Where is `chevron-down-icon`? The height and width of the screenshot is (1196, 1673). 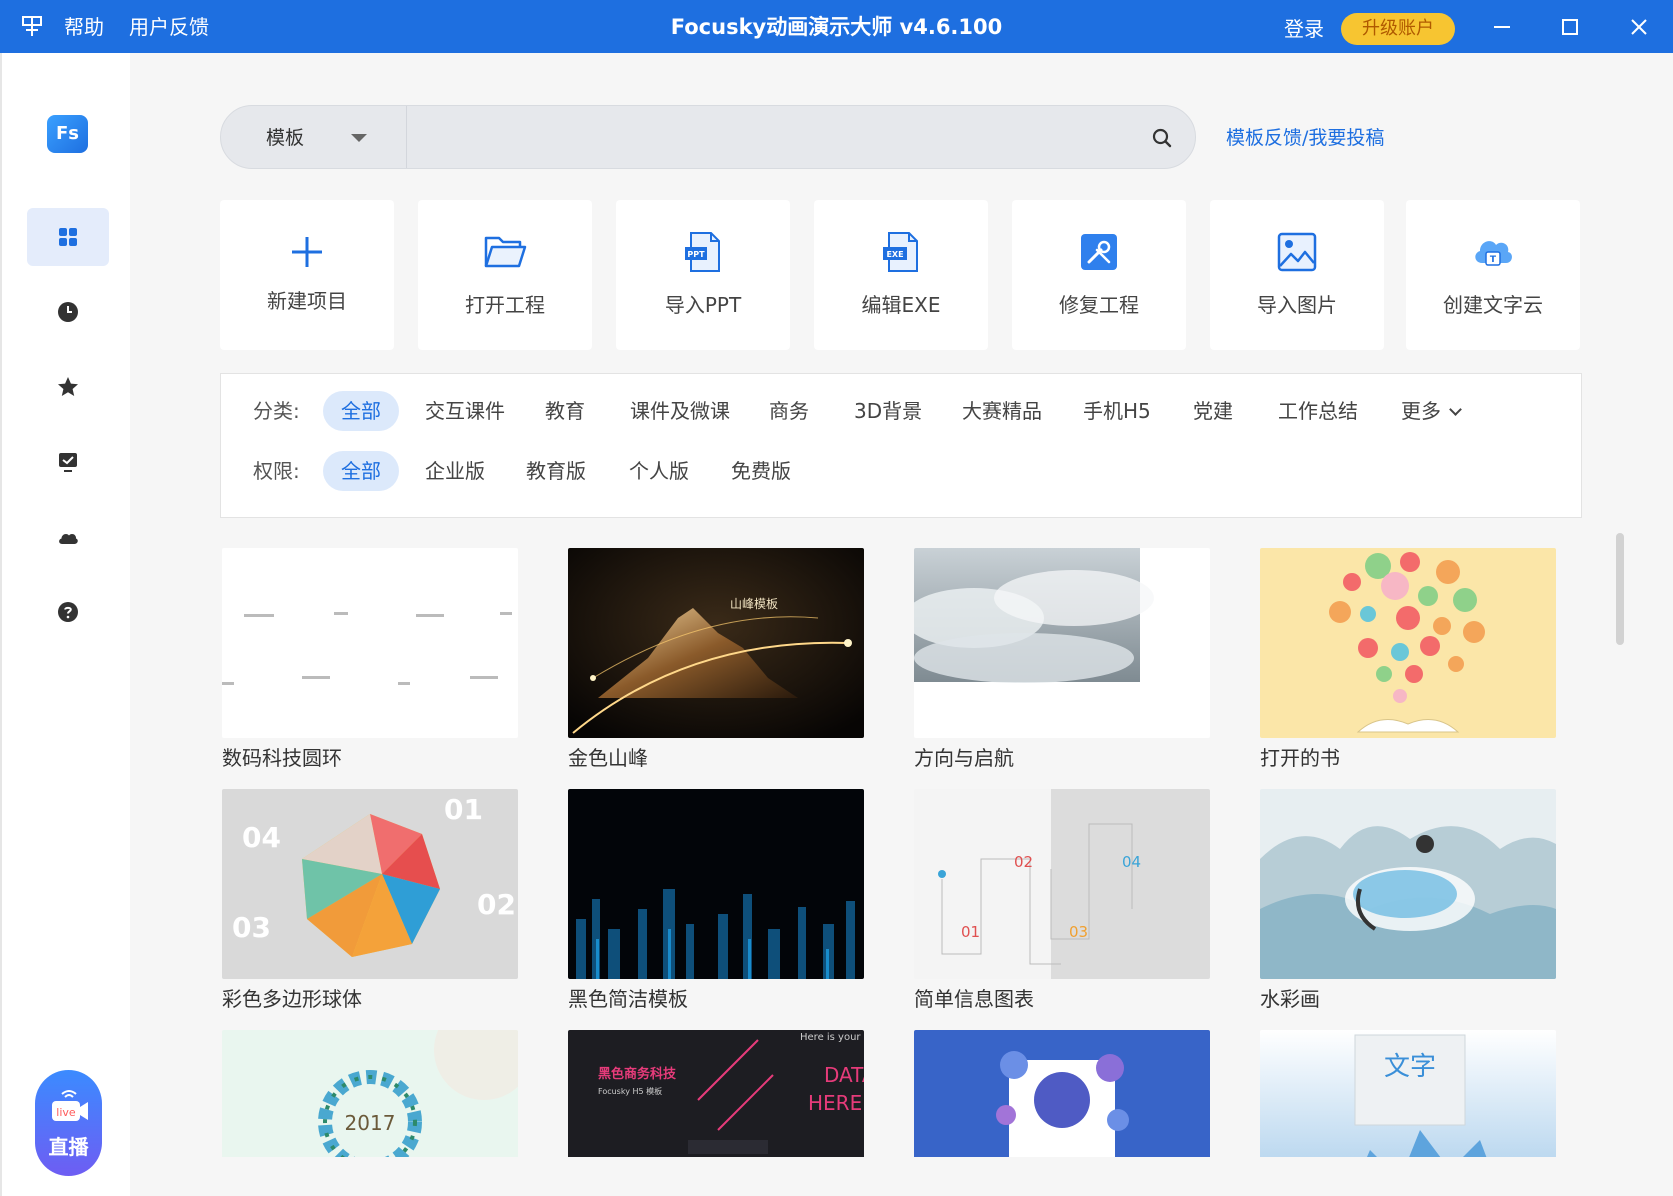
chevron-down-icon is located at coordinates (359, 138).